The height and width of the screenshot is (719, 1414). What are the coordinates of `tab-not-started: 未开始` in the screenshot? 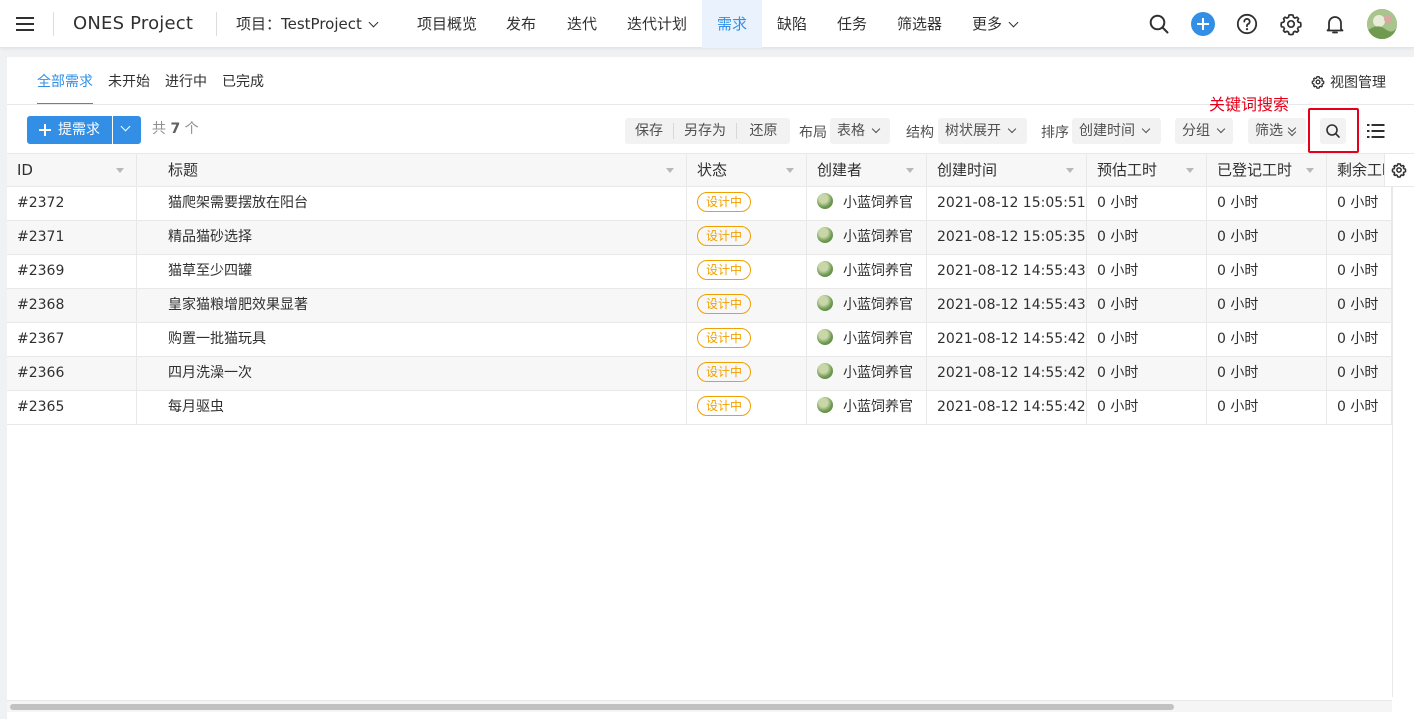 It's located at (129, 87).